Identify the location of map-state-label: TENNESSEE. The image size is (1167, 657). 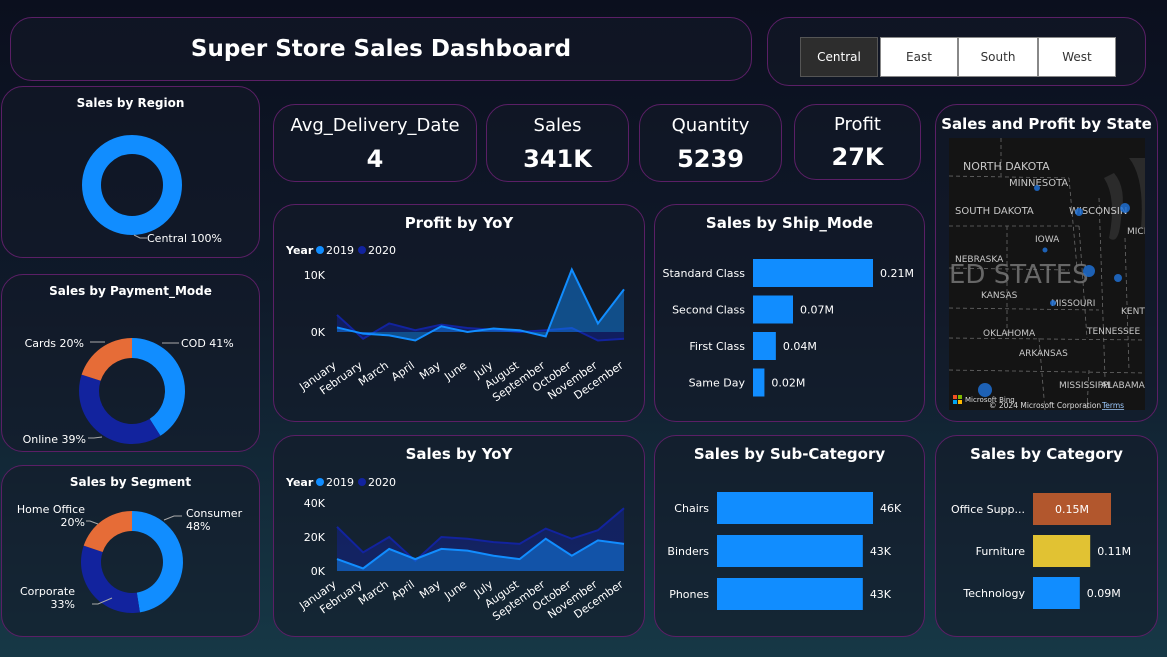
(1113, 332).